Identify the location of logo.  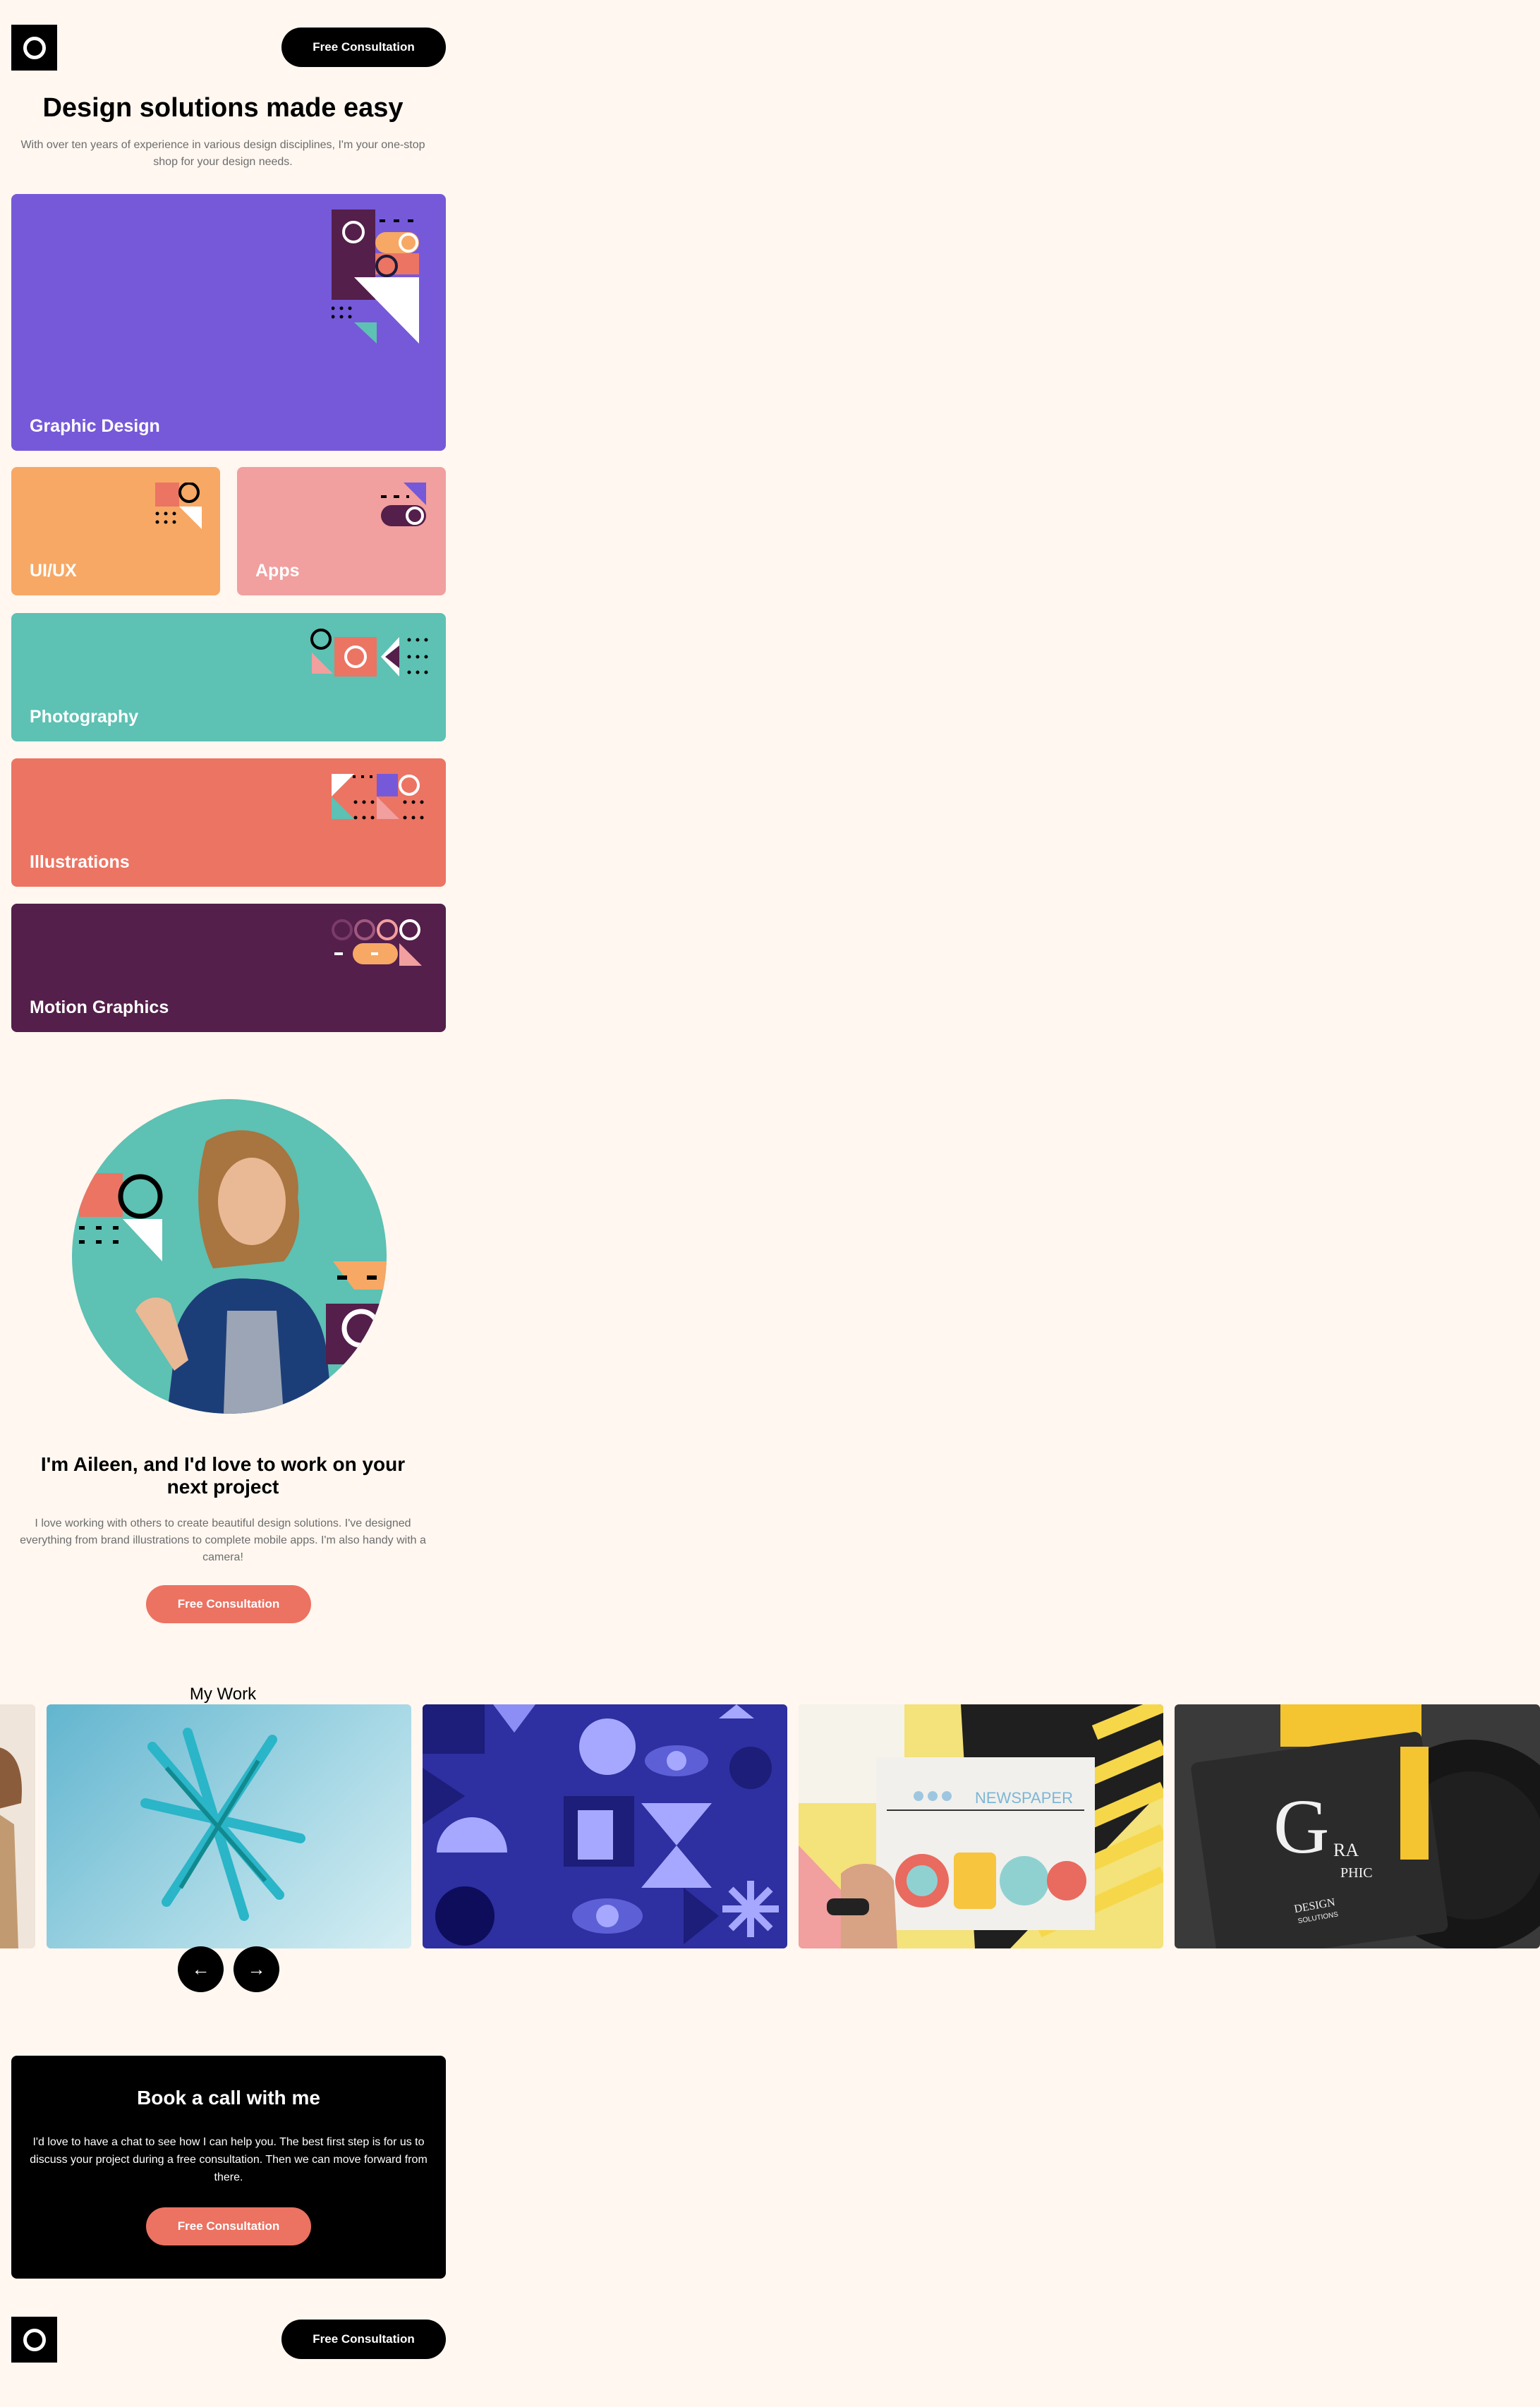
(34, 48).